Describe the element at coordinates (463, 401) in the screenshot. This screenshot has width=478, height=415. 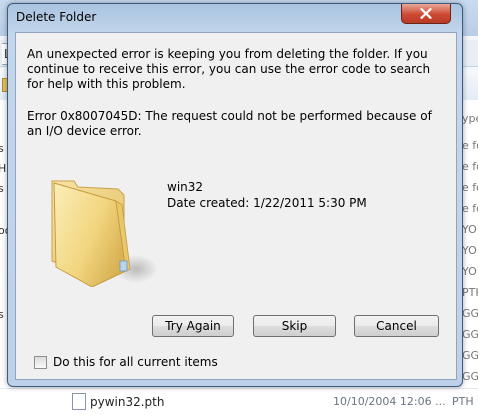
I see `file-type: PTH` at that location.